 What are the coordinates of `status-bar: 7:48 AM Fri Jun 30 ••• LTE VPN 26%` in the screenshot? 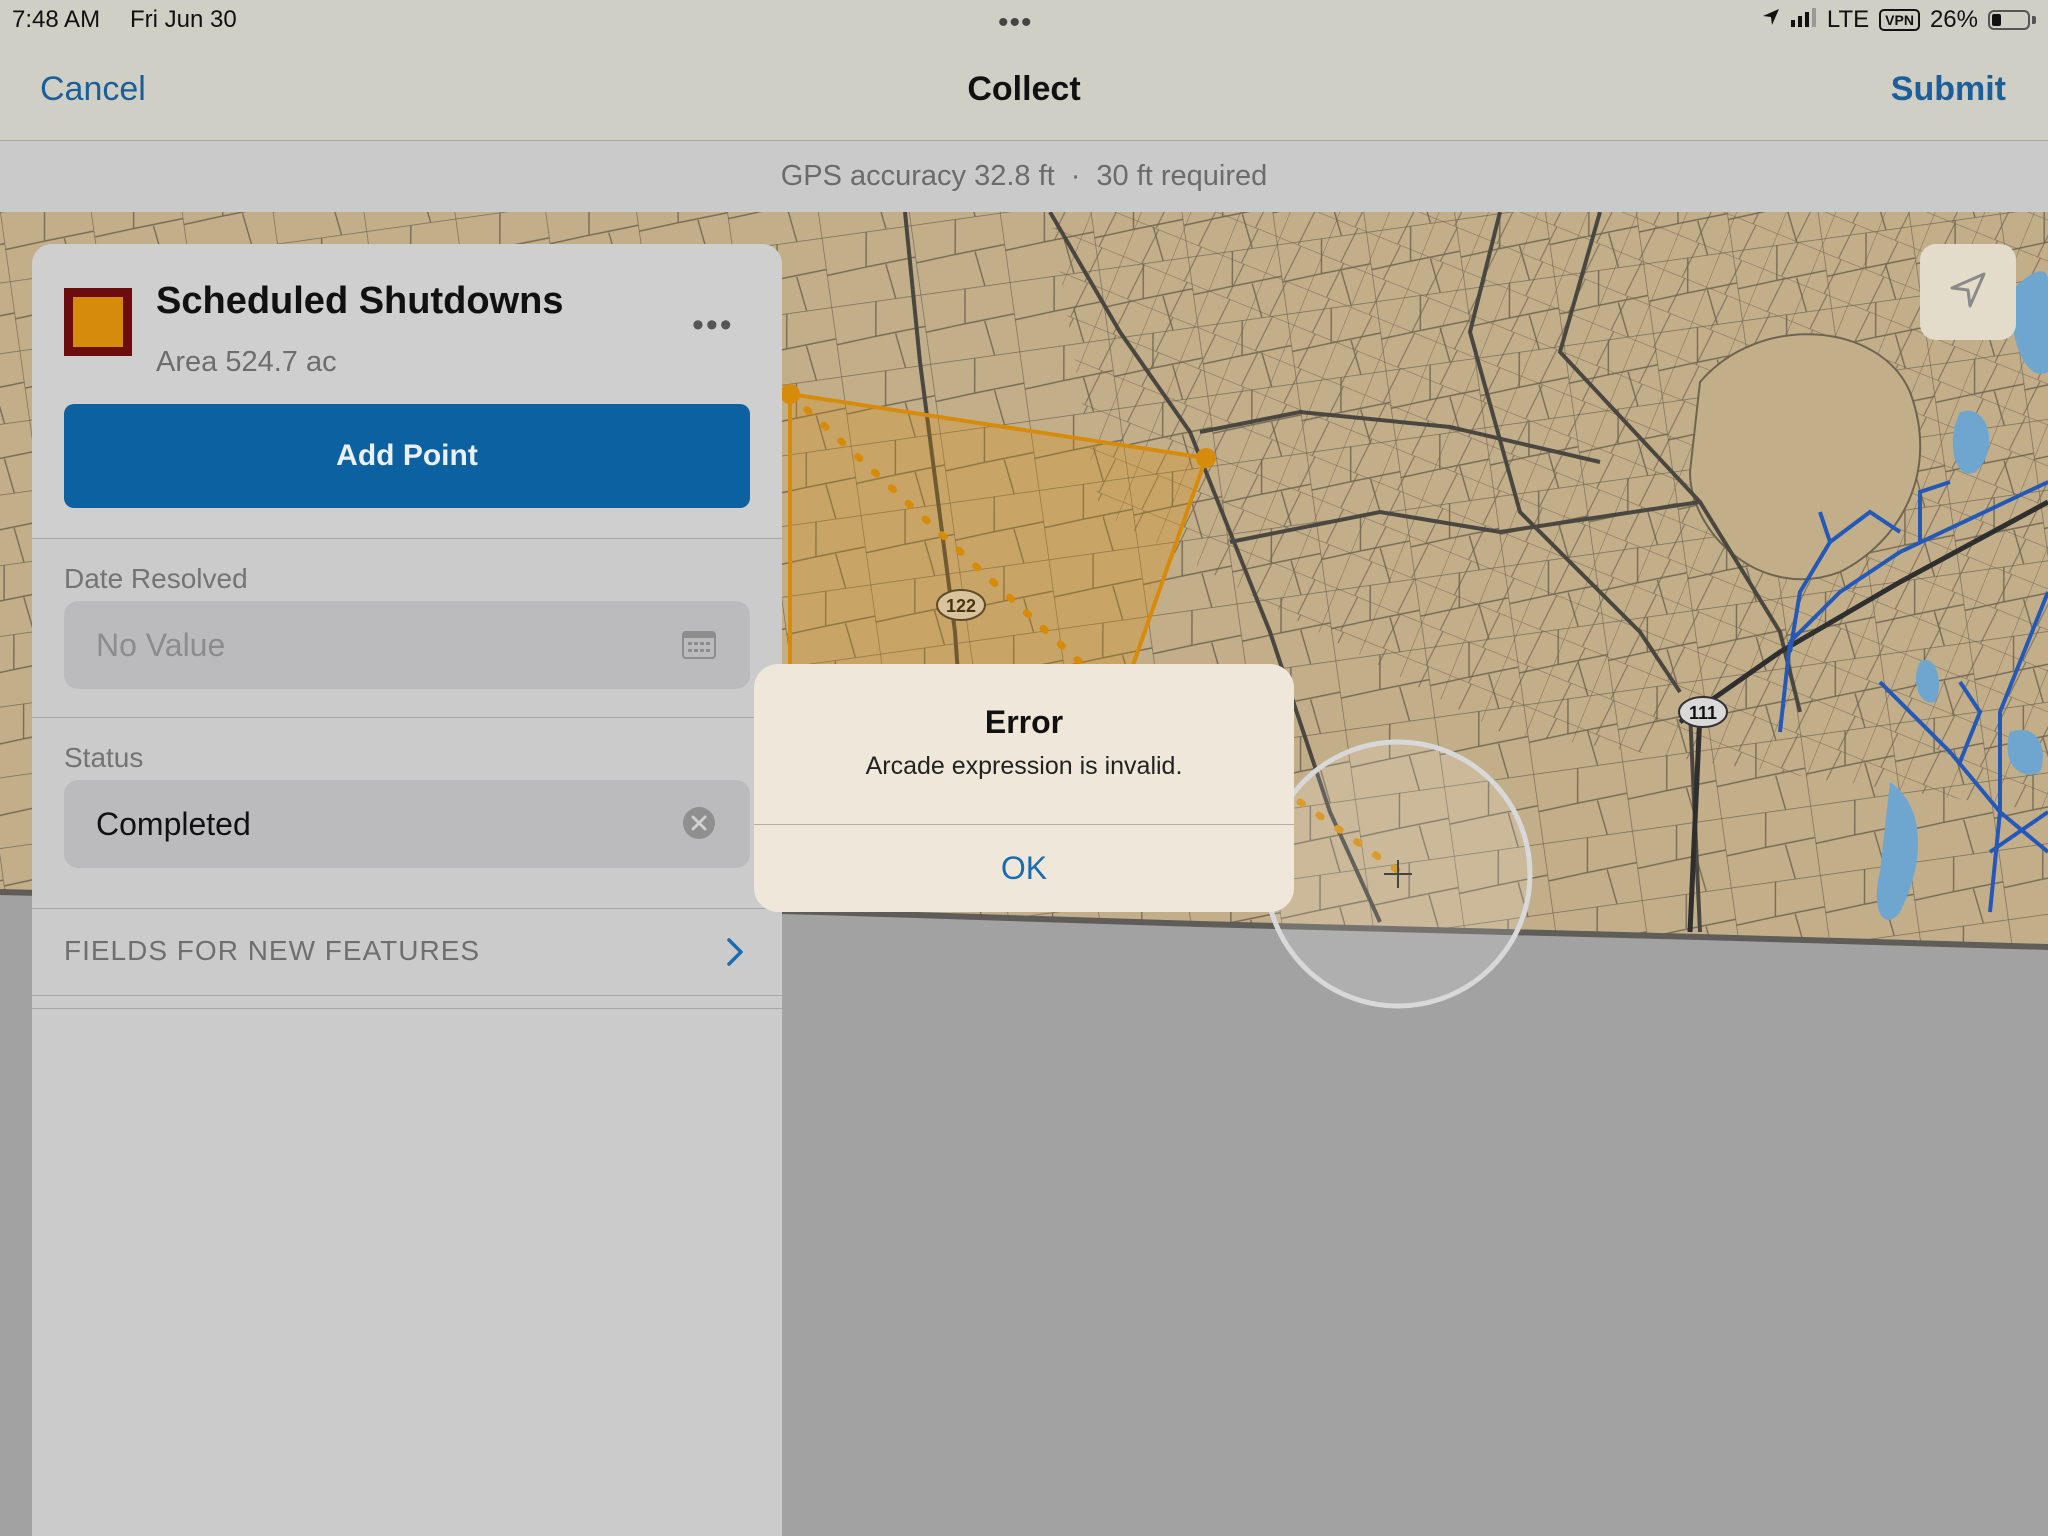 It's located at (1024, 20).